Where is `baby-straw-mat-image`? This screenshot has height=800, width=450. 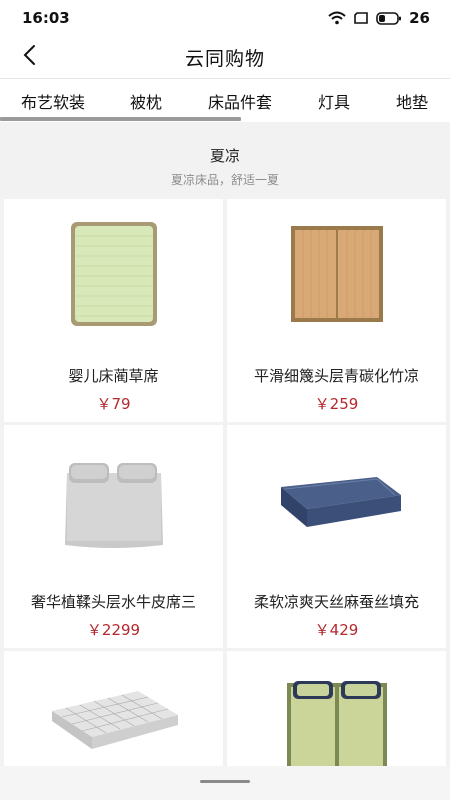
baby-straw-mat-image is located at coordinates (113, 274).